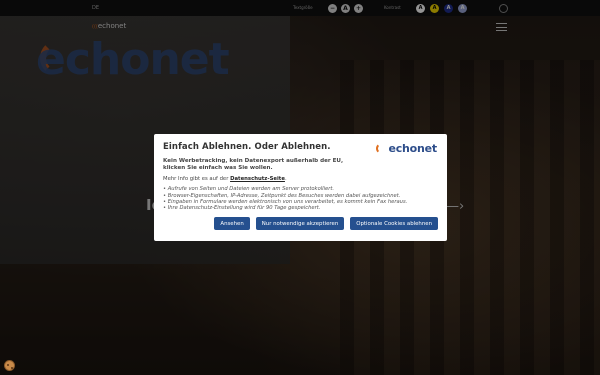 The height and width of the screenshot is (375, 600). I want to click on dialog-info-prefix: Mehr Info gibt es auf der, so click(197, 179).